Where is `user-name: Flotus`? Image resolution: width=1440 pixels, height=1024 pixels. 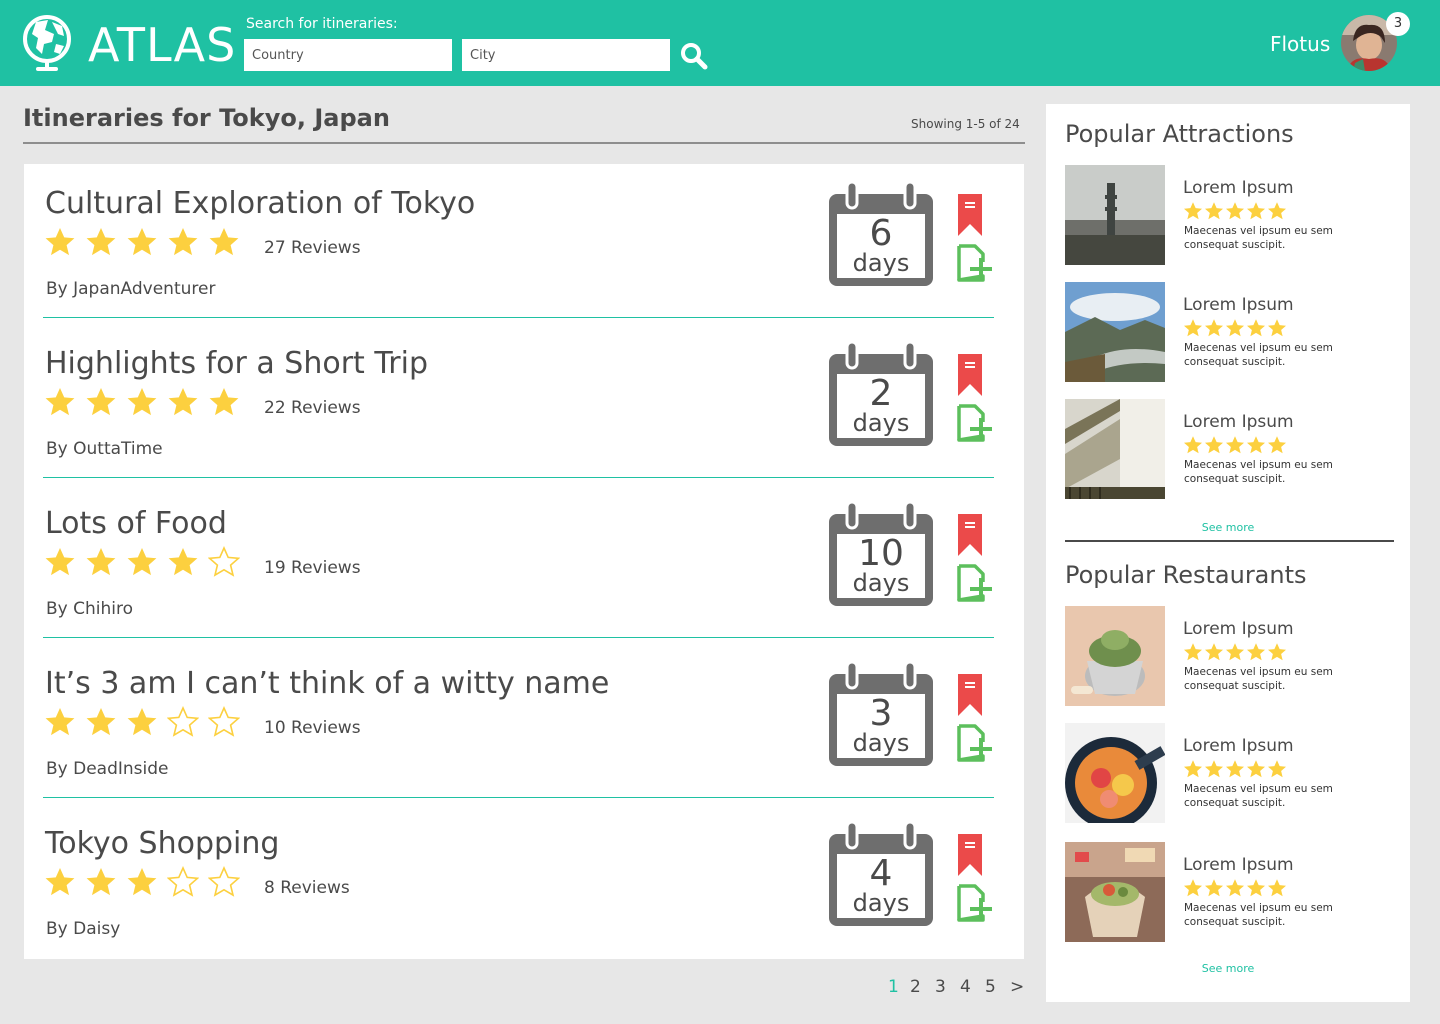 user-name: Flotus is located at coordinates (1300, 44).